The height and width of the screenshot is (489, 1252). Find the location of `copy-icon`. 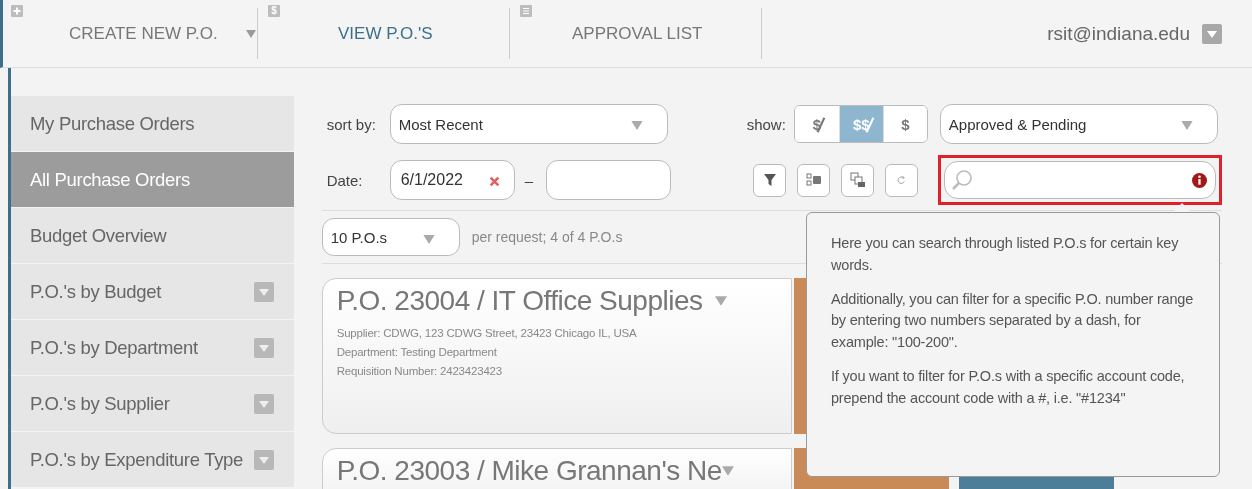

copy-icon is located at coordinates (857, 180).